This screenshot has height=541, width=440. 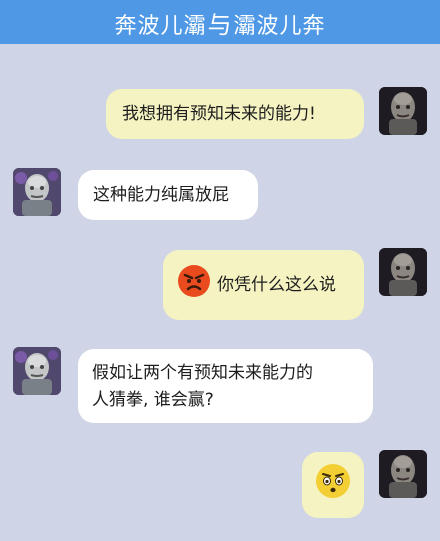 I want to click on message-text: 你凭什么这么说, so click(x=276, y=285).